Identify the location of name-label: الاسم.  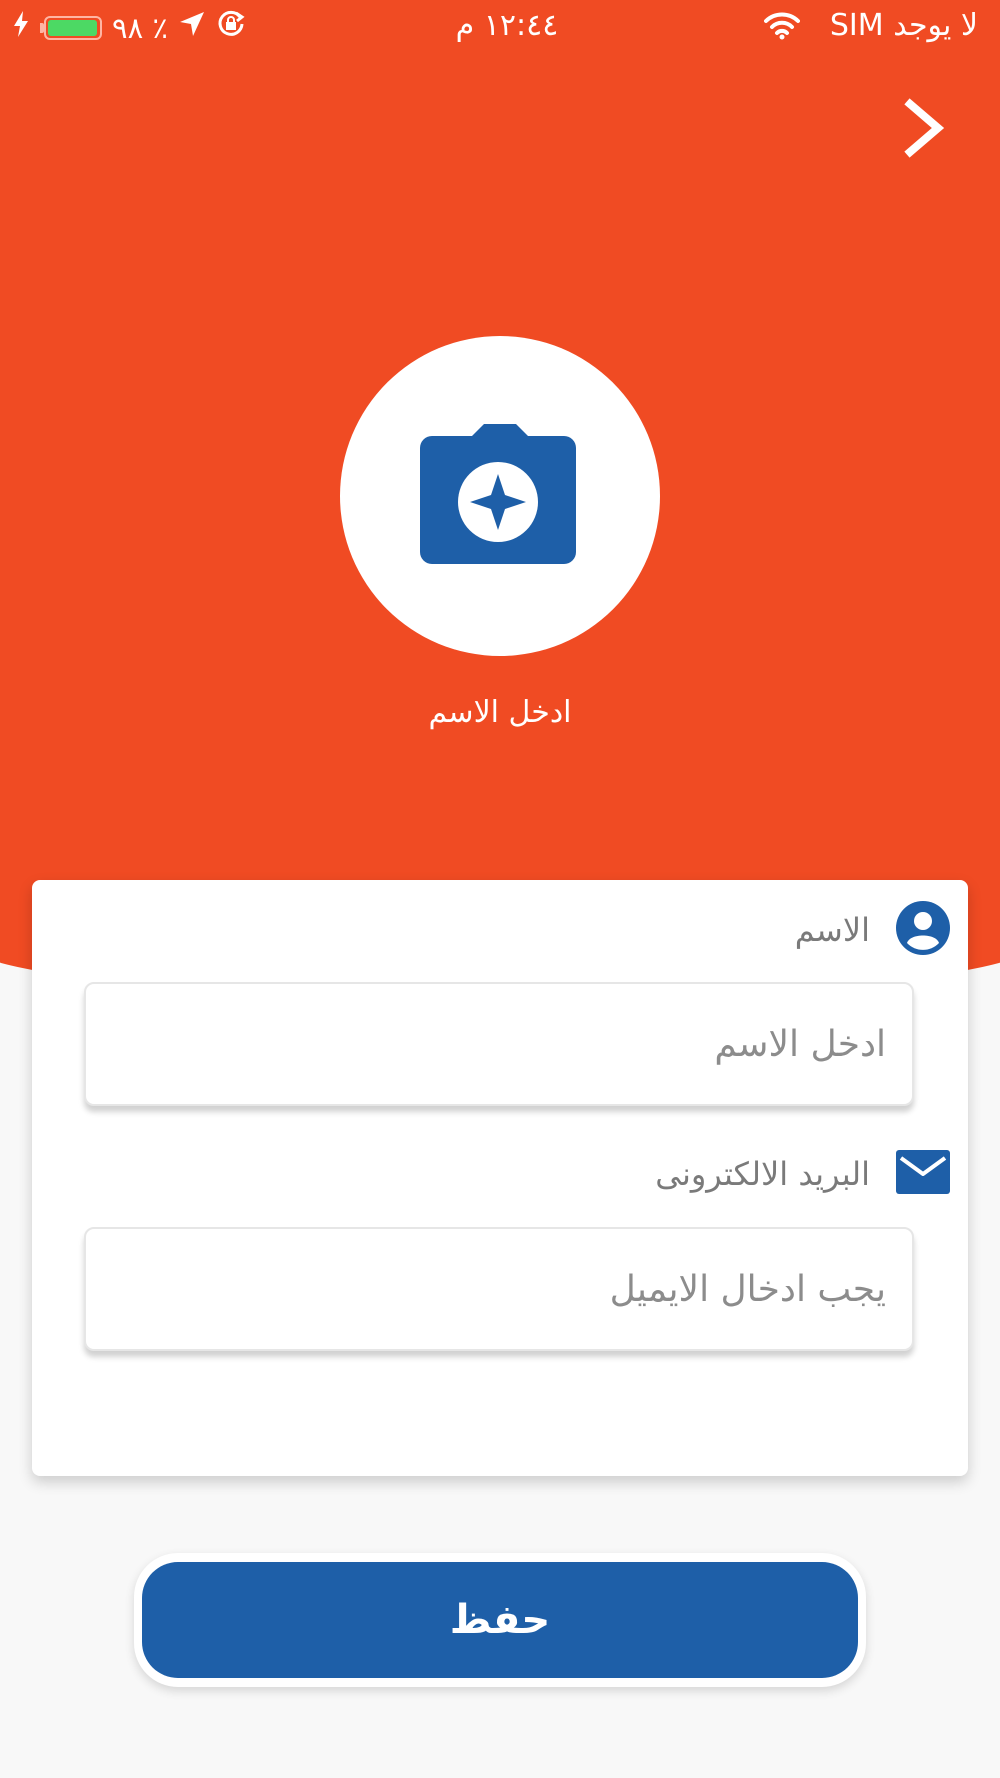
(832, 930).